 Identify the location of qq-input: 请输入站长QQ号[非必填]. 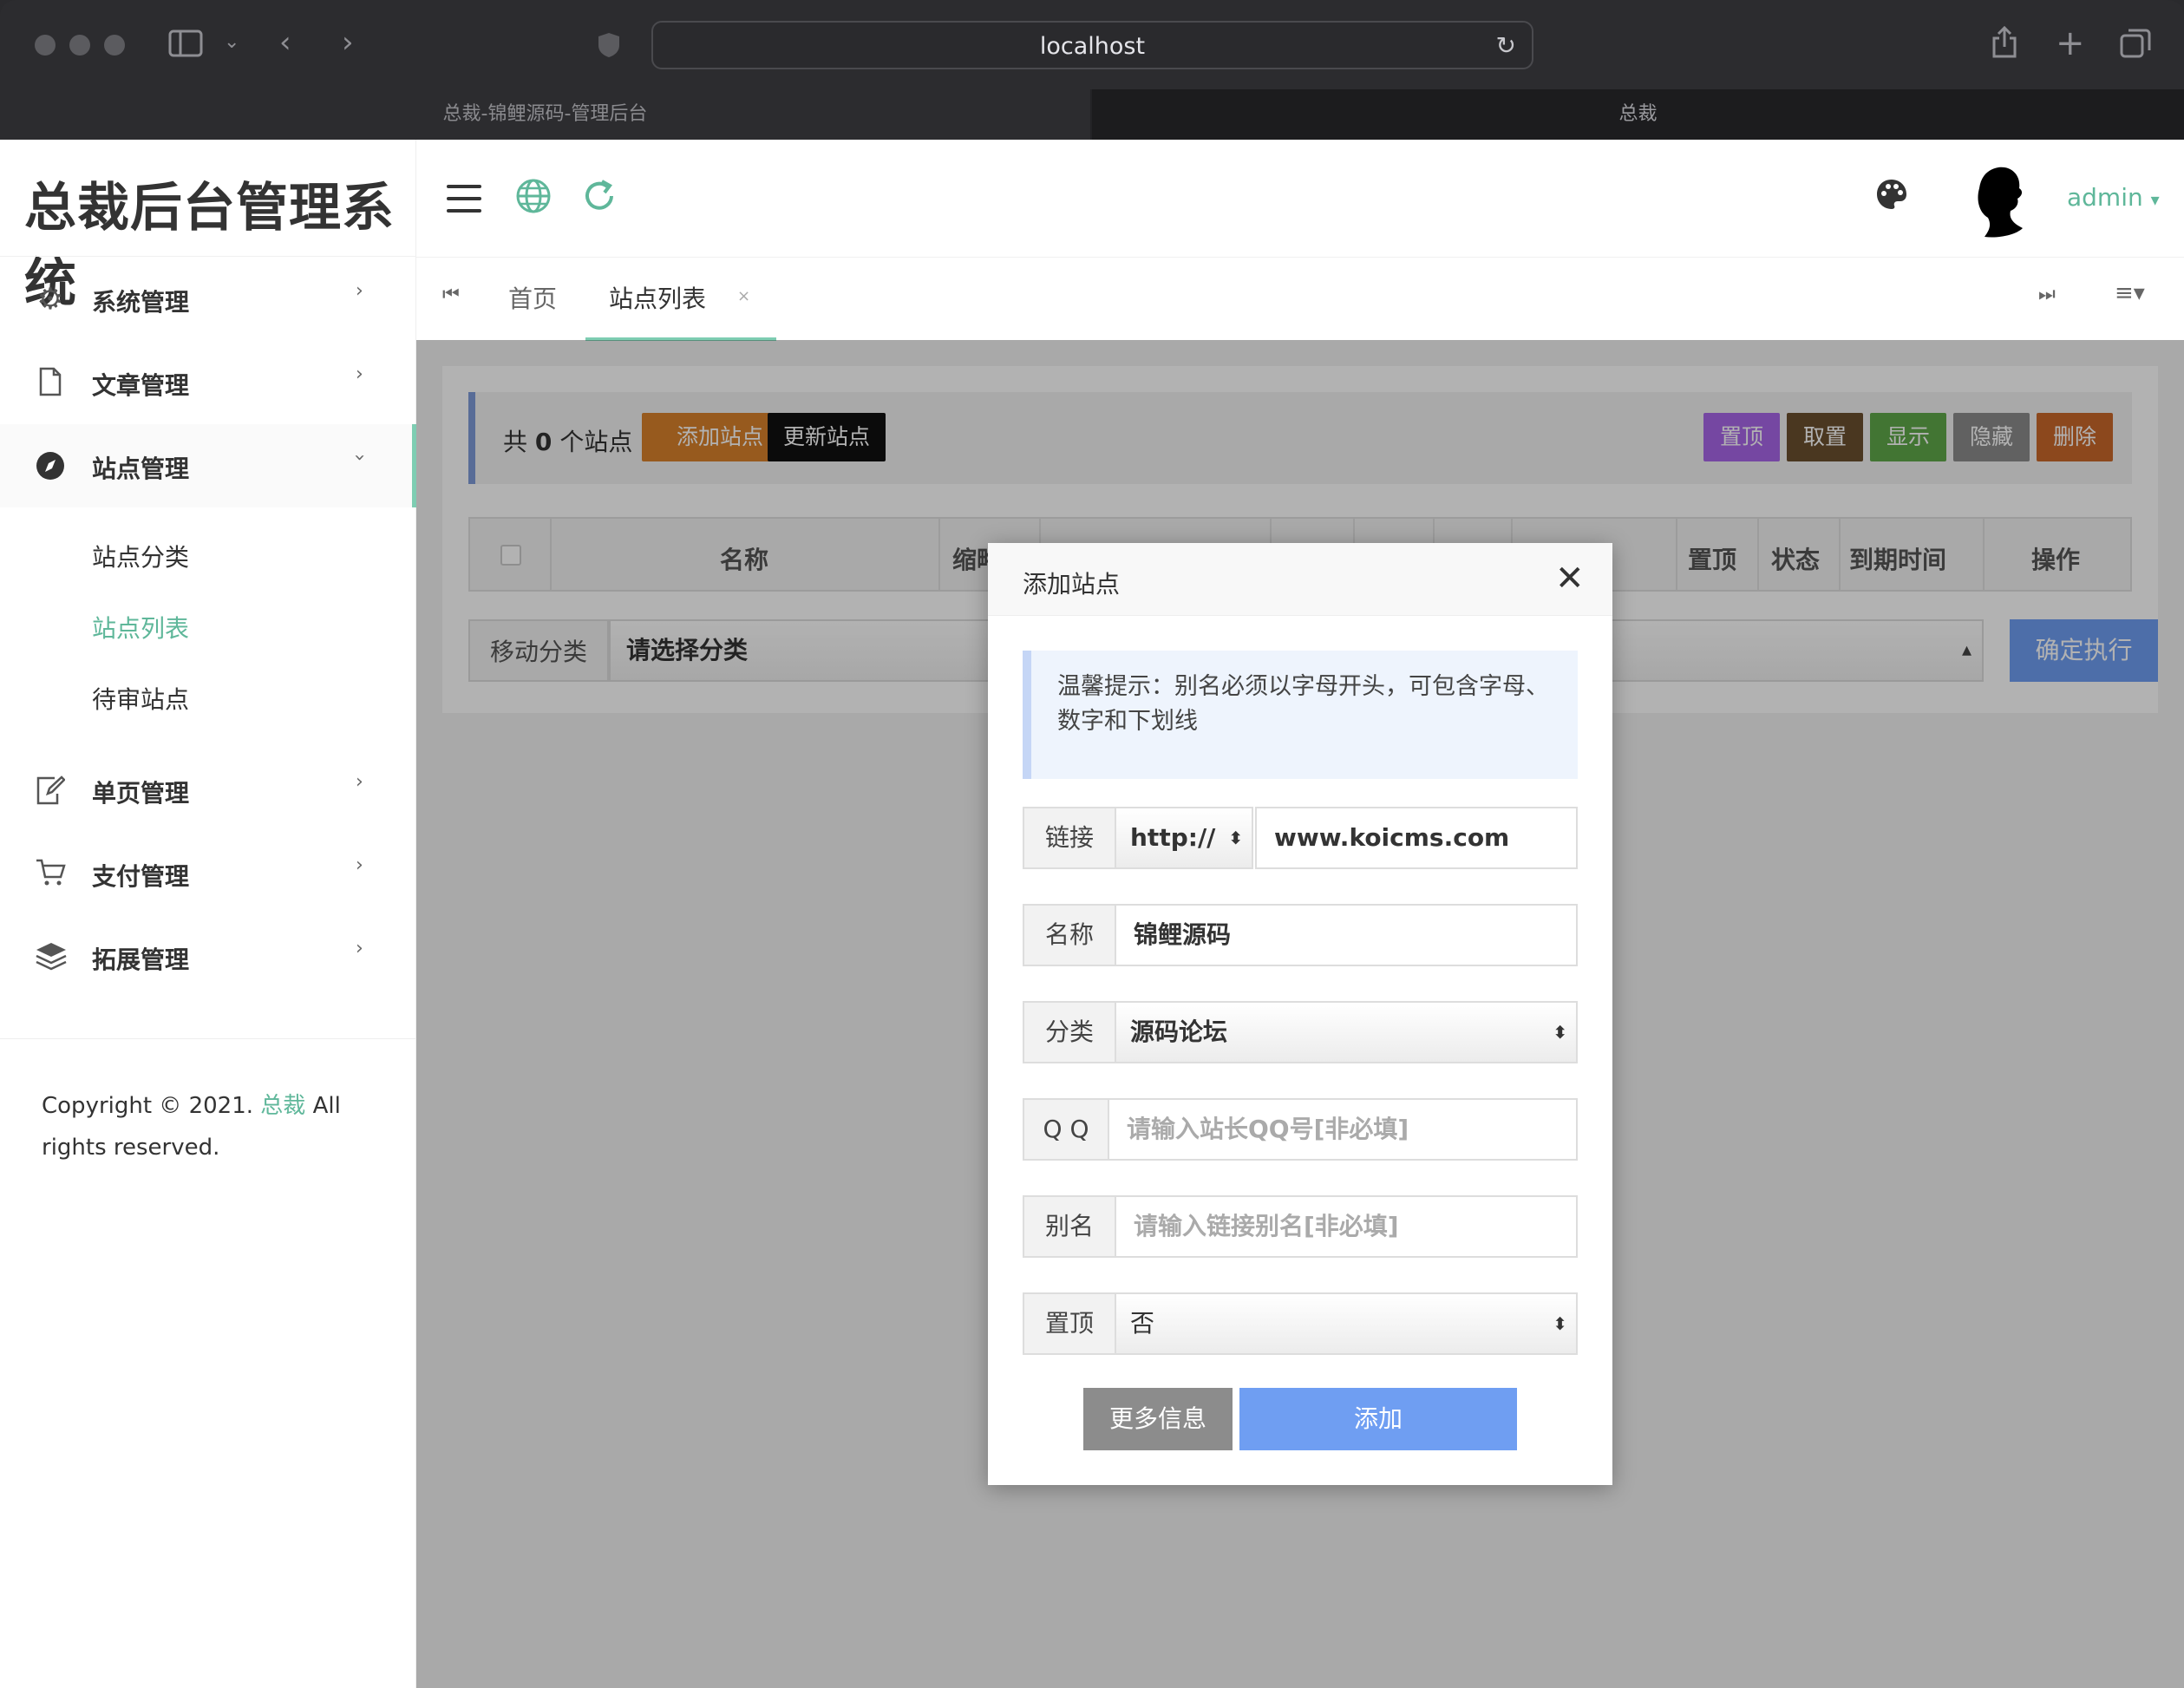
(1343, 1129).